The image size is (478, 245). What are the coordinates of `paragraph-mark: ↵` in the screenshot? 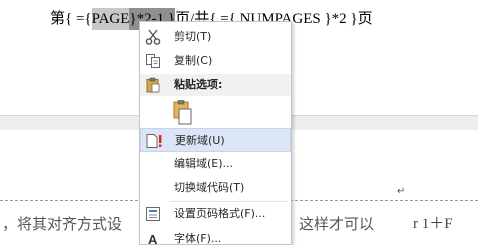 It's located at (401, 191).